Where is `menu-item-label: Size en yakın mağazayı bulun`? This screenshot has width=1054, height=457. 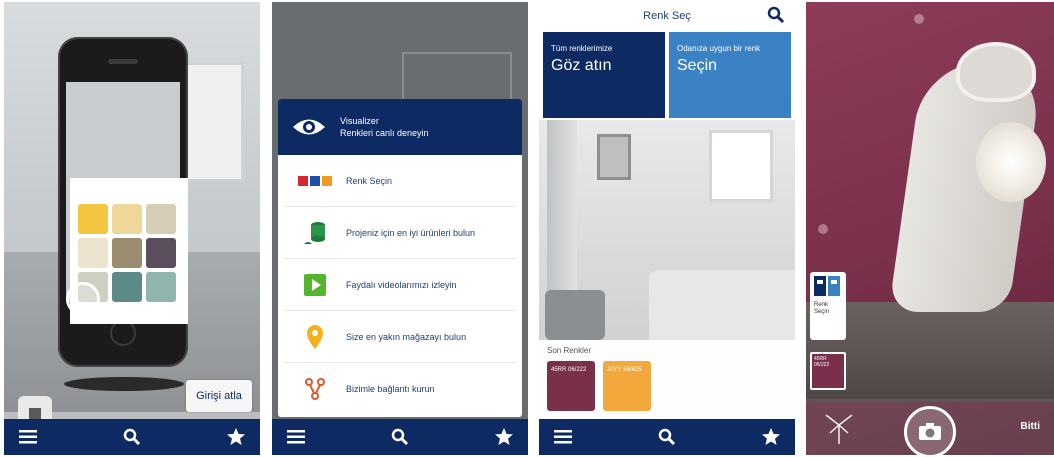 menu-item-label: Size en yakın mağazayı bulun is located at coordinates (406, 336).